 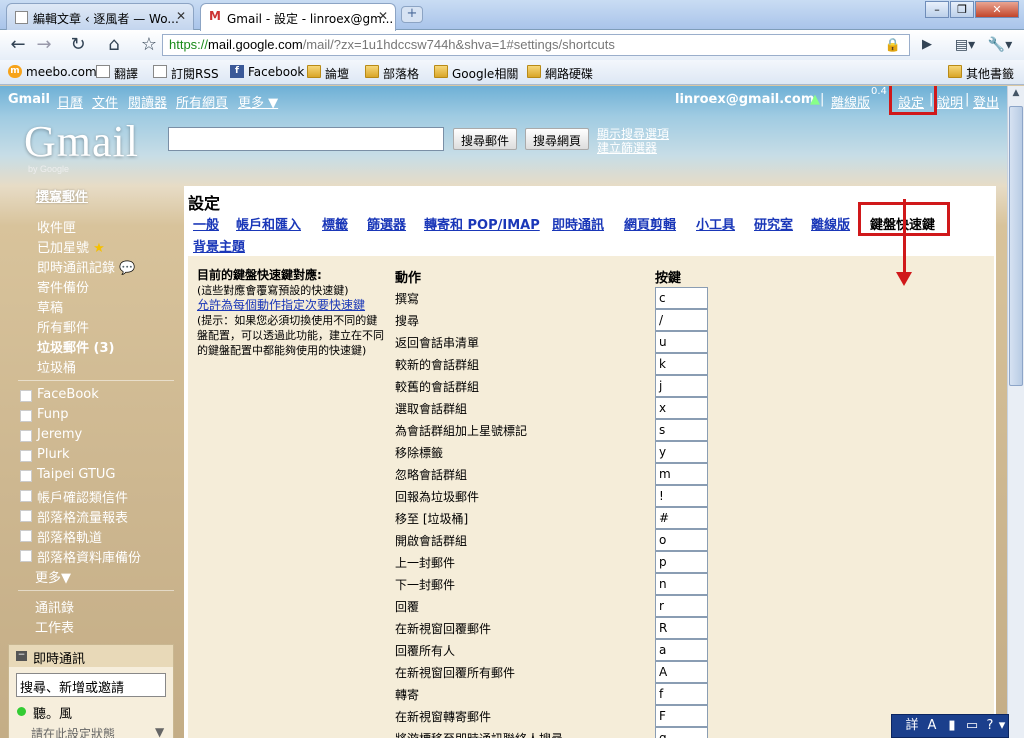 I want to click on other-bookmarks: 其他書籤, so click(x=981, y=73).